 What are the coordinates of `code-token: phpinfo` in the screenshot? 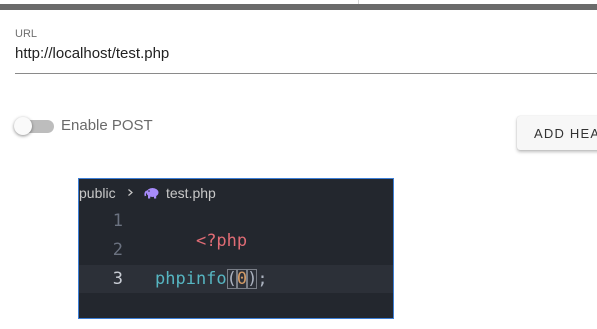 It's located at (191, 279).